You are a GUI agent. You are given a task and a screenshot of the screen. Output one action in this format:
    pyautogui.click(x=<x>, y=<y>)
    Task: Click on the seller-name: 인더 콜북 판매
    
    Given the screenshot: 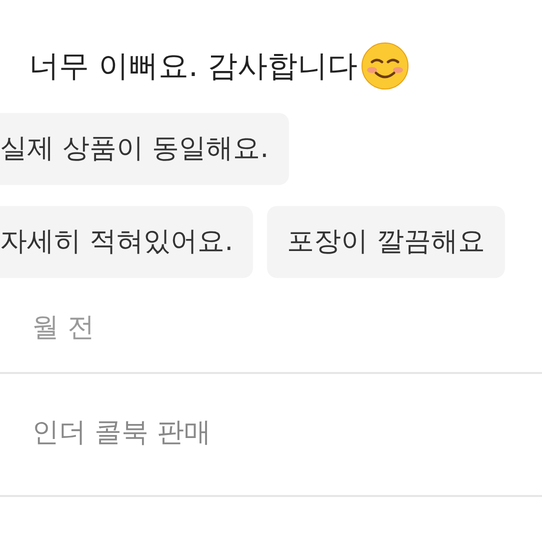 What is the action you would take?
    pyautogui.click(x=121, y=433)
    